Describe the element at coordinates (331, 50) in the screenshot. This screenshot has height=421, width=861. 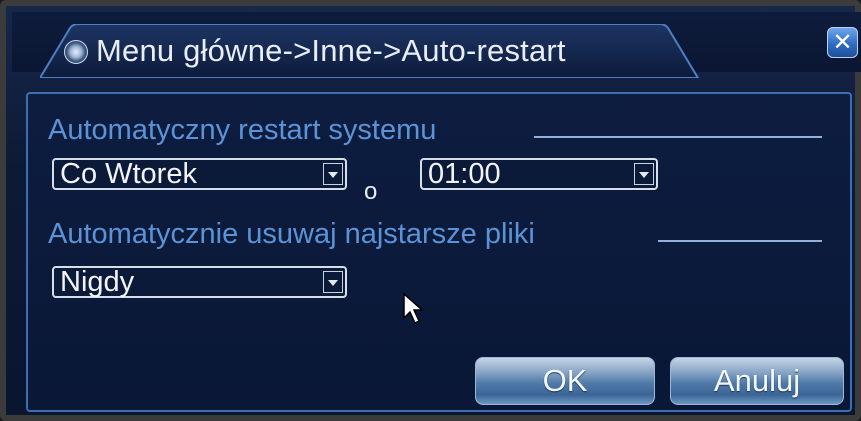
I see `dialog-title: Menu główne->Inne->Auto-restart` at that location.